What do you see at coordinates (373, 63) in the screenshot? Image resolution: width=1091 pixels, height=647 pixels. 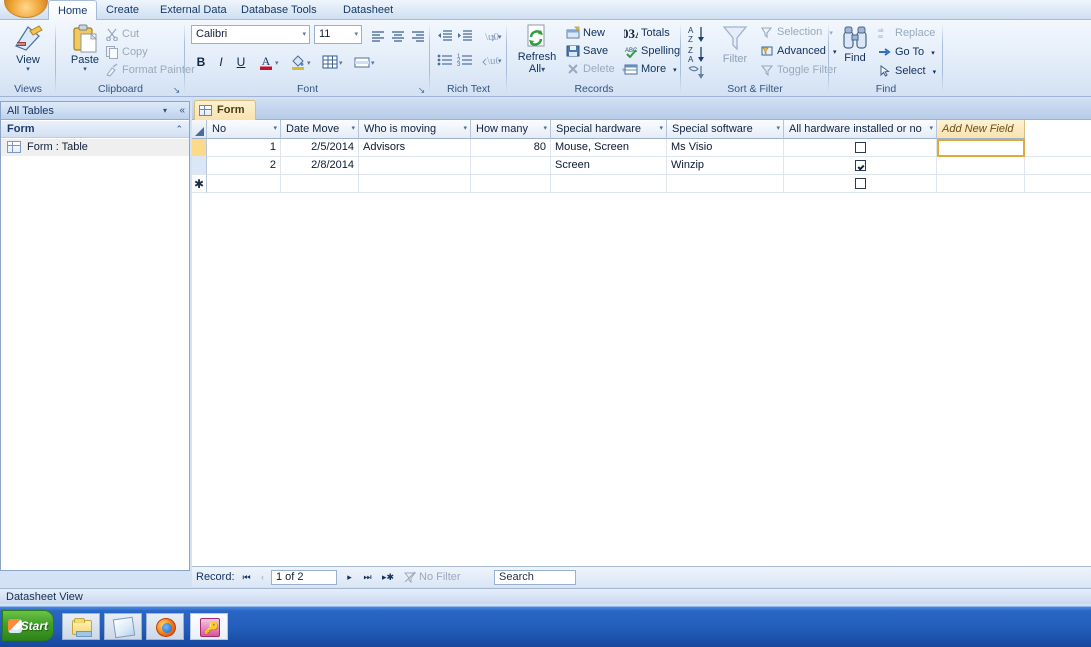 I see `alternate-fill-caret-icon: ▾` at bounding box center [373, 63].